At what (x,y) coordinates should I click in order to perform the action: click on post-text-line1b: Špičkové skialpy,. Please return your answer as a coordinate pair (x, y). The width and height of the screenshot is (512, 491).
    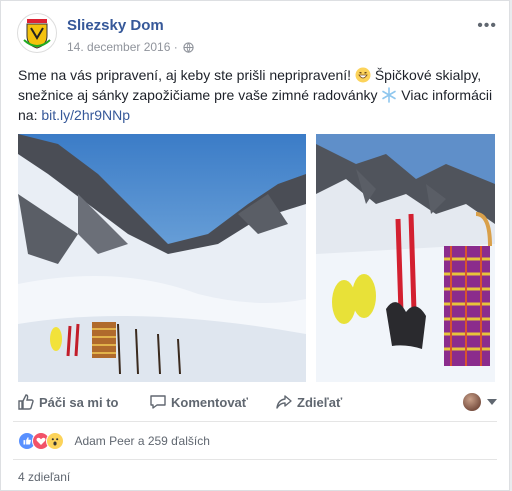
    Looking at the image, I should click on (426, 75).